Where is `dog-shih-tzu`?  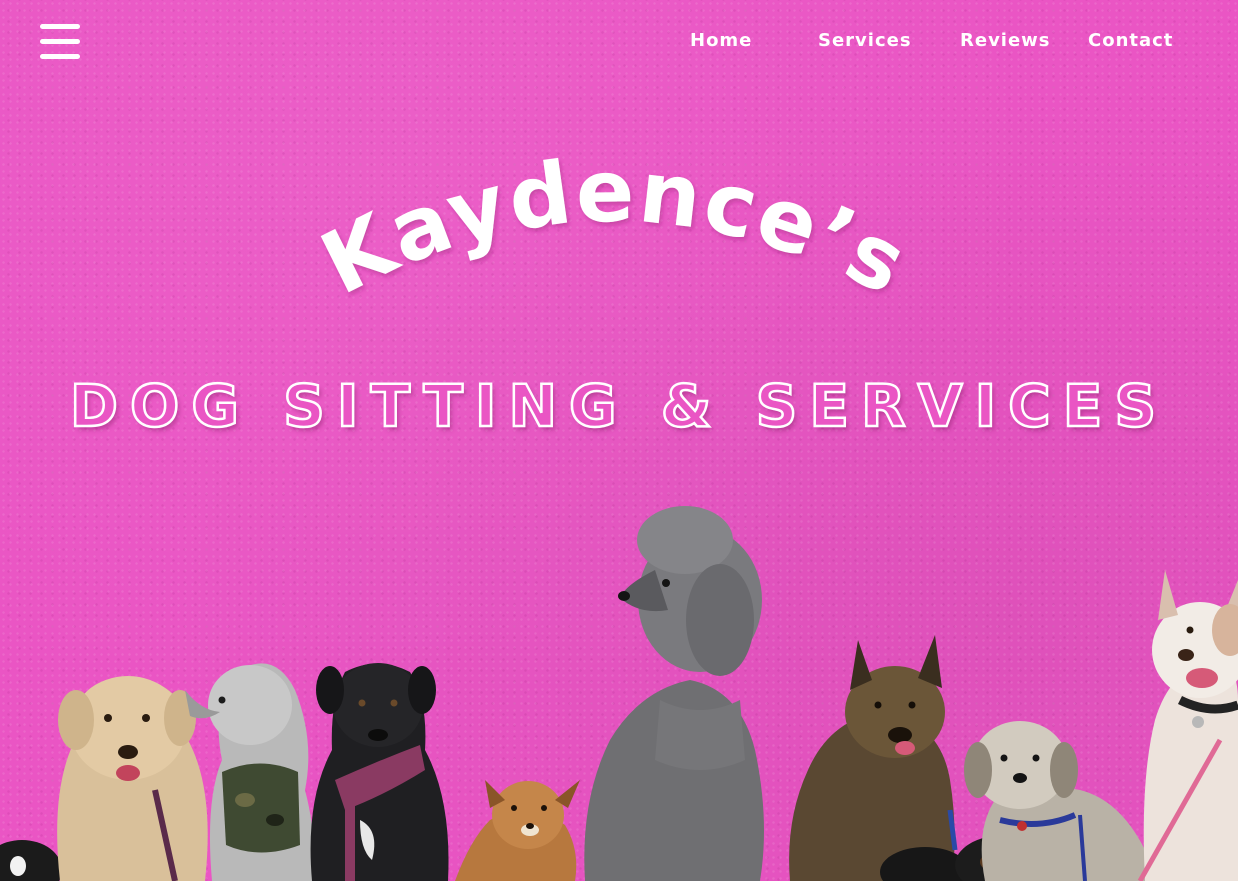 dog-shih-tzu is located at coordinates (1056, 801).